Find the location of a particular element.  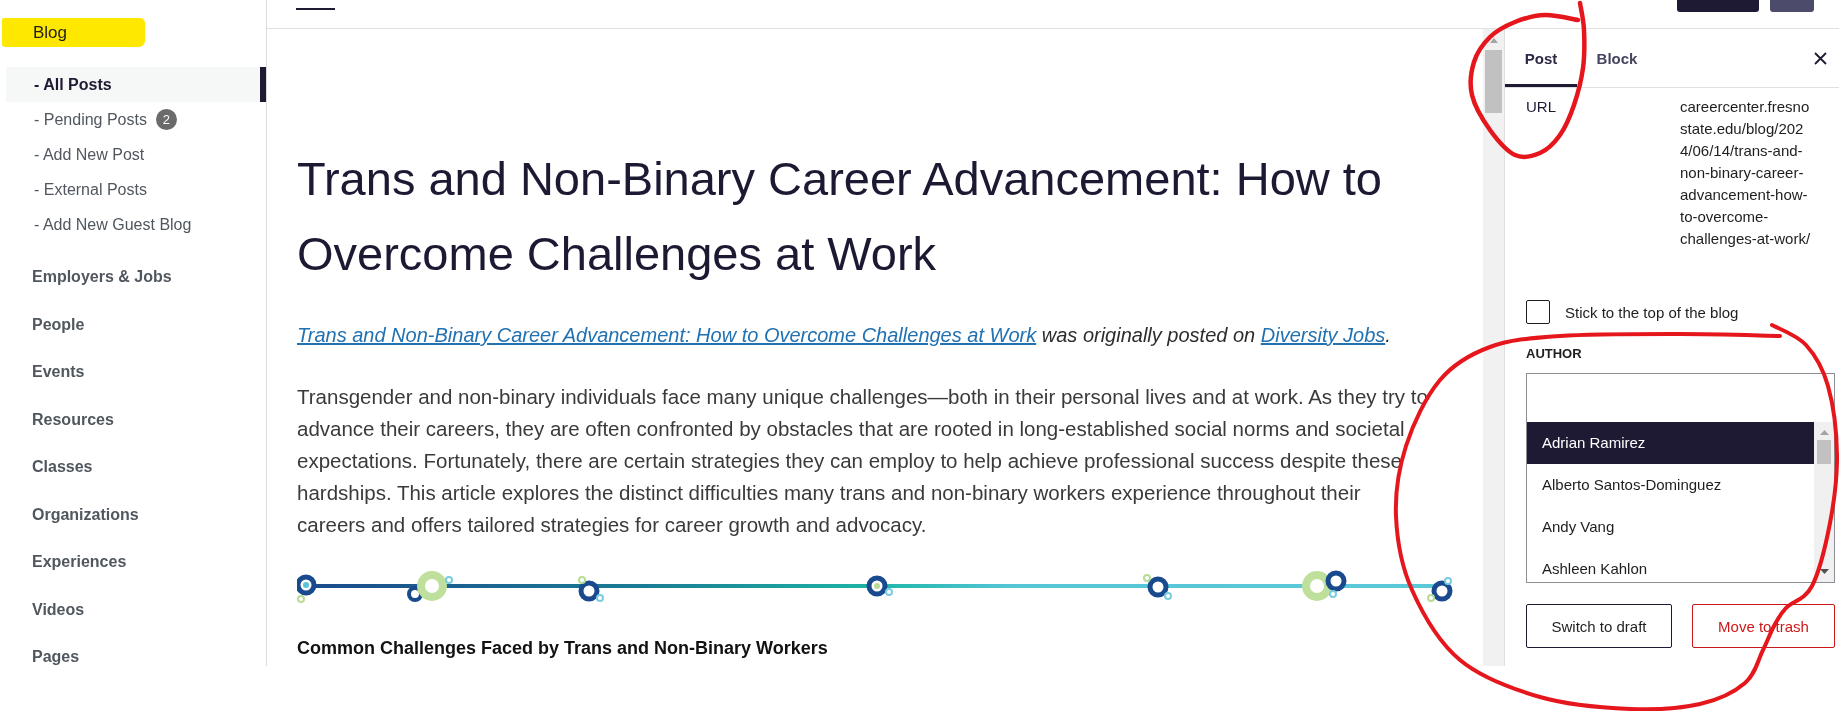

section-heading: Common Challenges Faced by Trans and Non-Binary Workers is located at coordinates (563, 648).